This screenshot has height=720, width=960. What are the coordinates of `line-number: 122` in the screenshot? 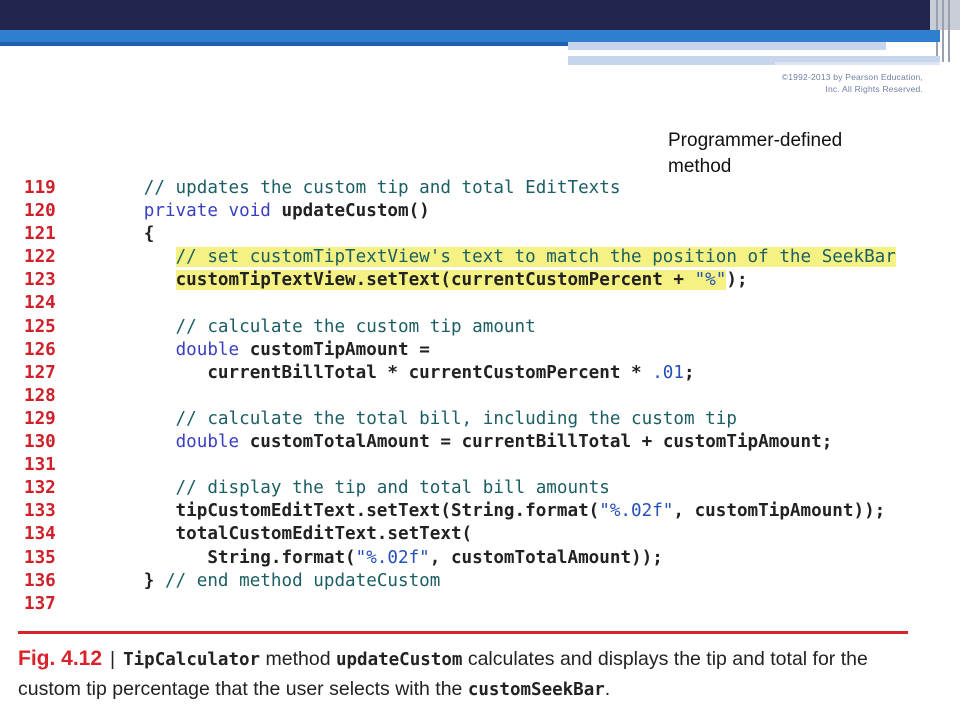 It's located at (40, 257).